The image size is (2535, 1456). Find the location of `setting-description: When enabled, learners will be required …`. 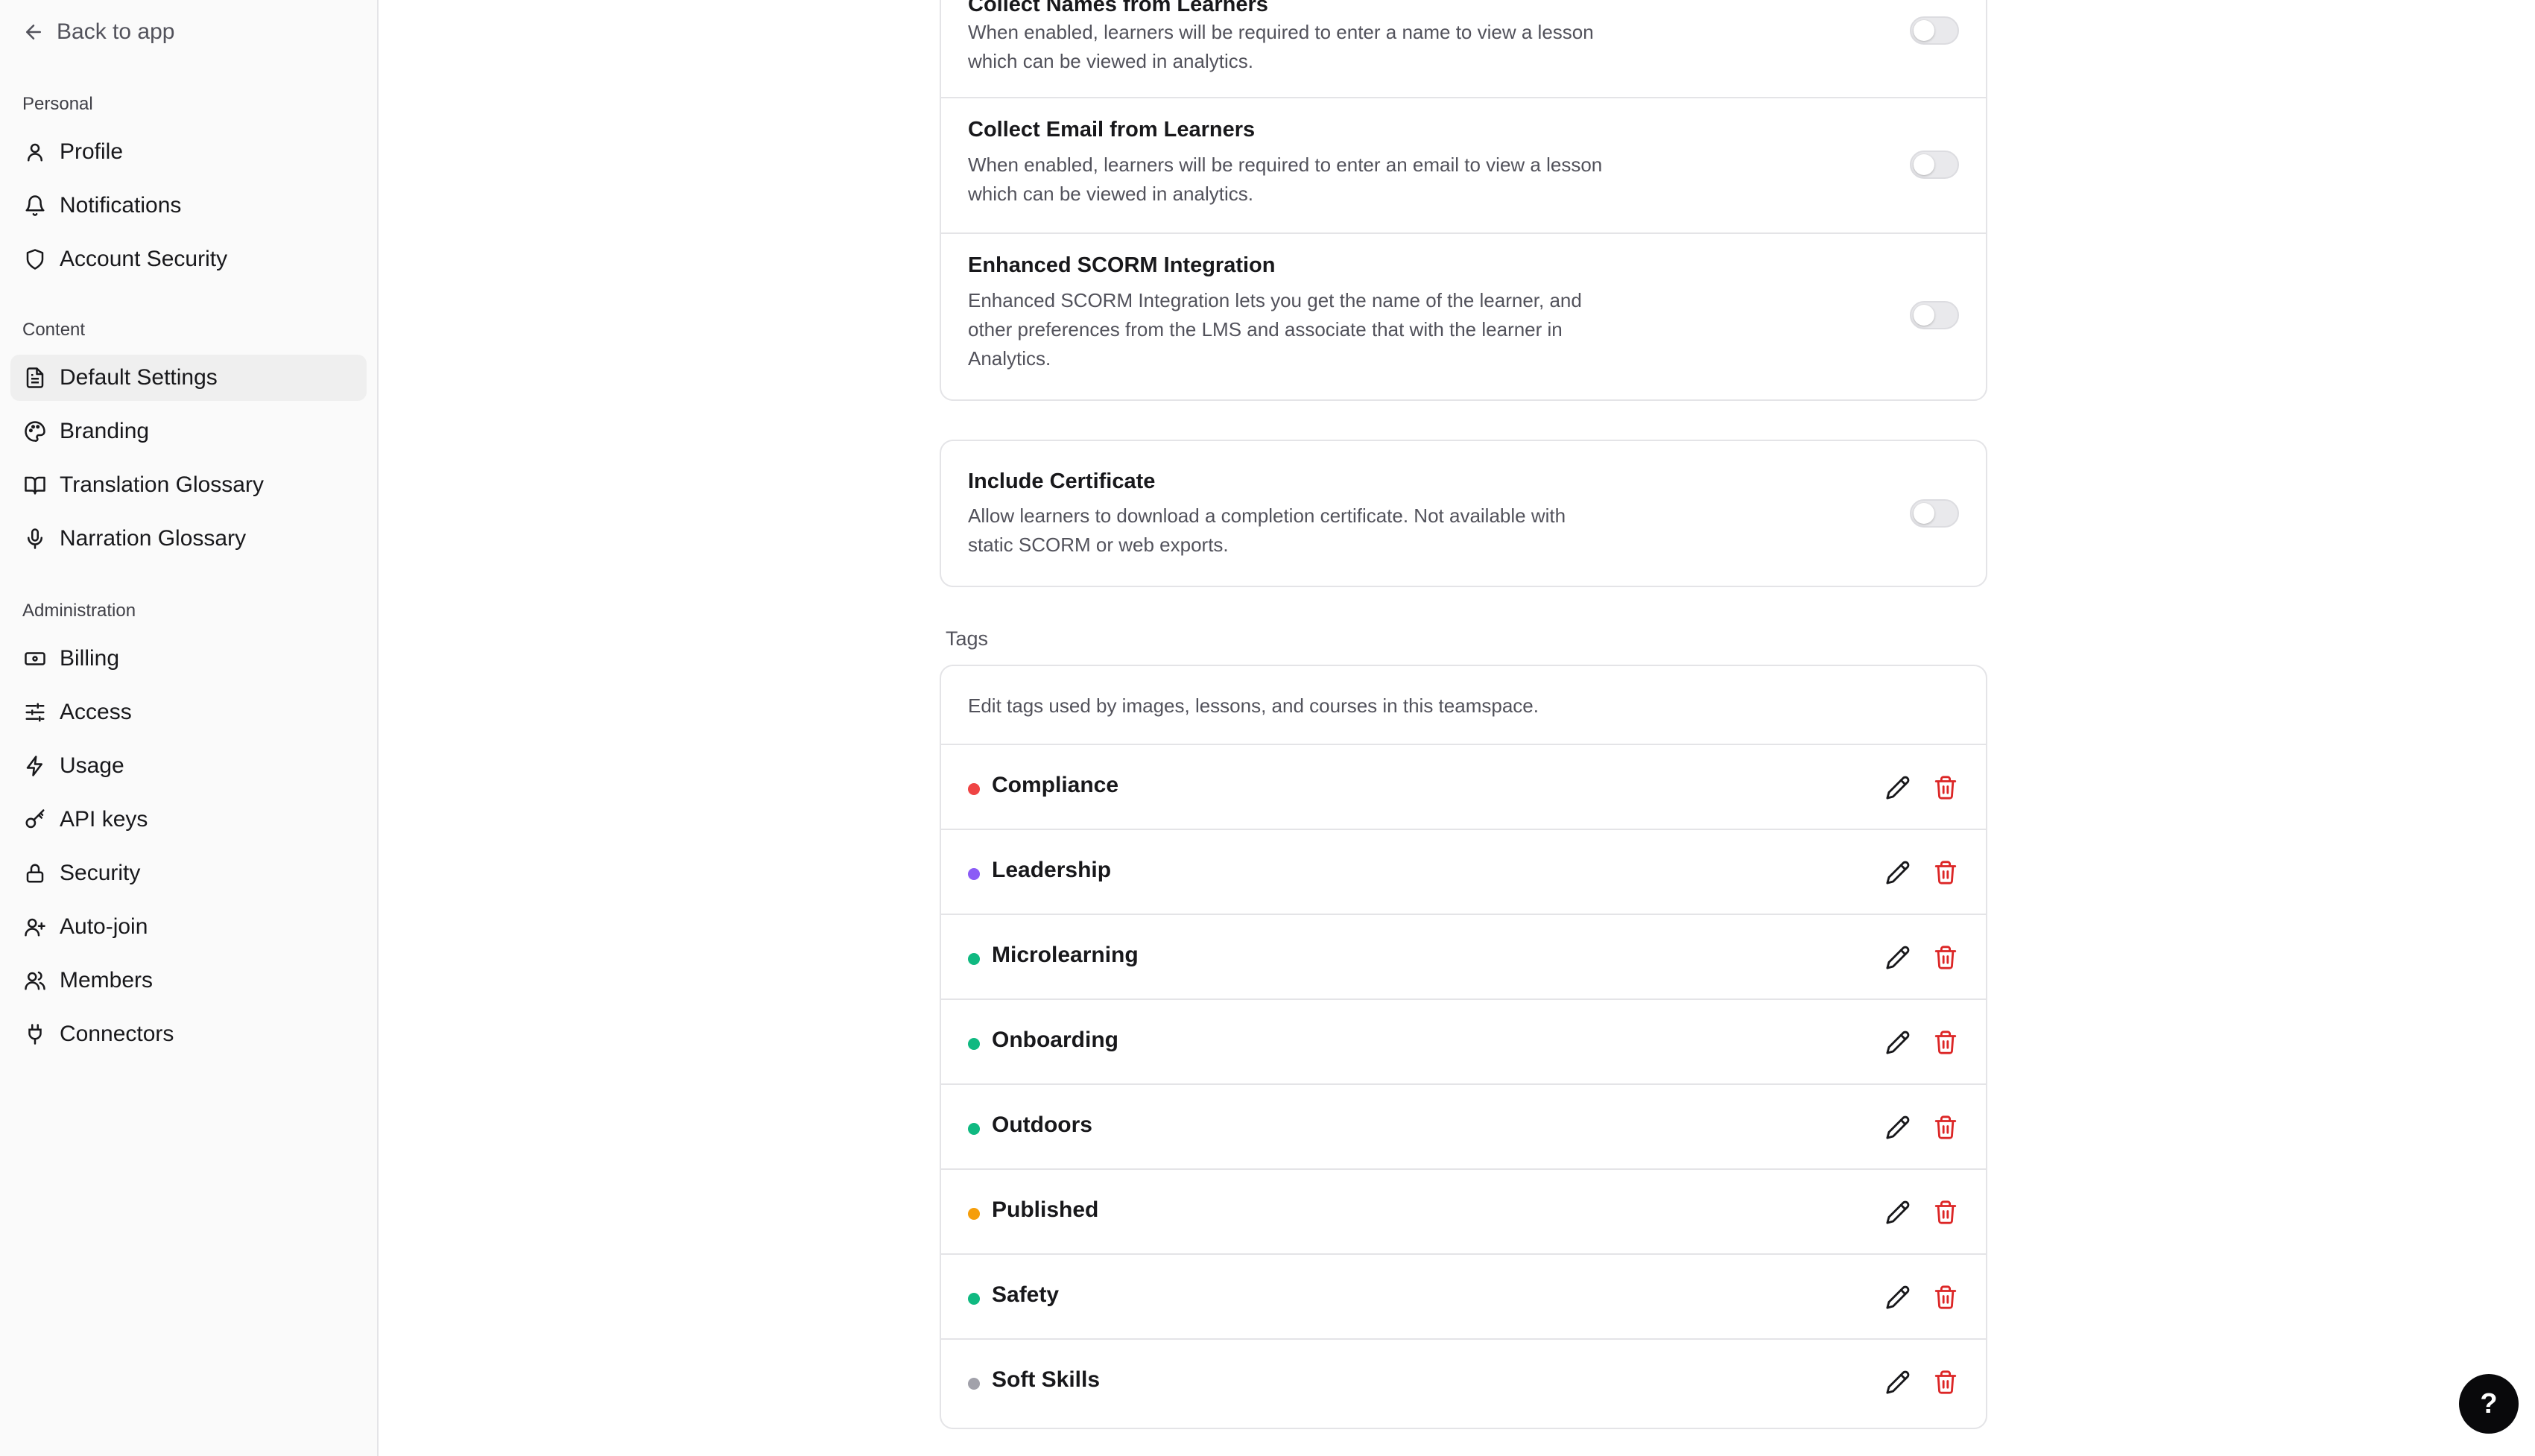

setting-description: When enabled, learners will be required … is located at coordinates (1285, 179).